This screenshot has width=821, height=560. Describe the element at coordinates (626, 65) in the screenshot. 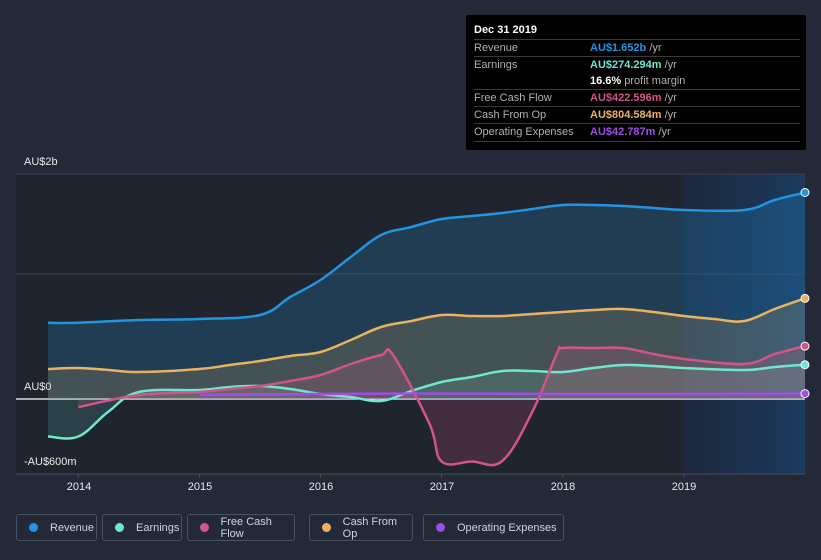

I see `tooltip-value: AU$274.294m` at that location.